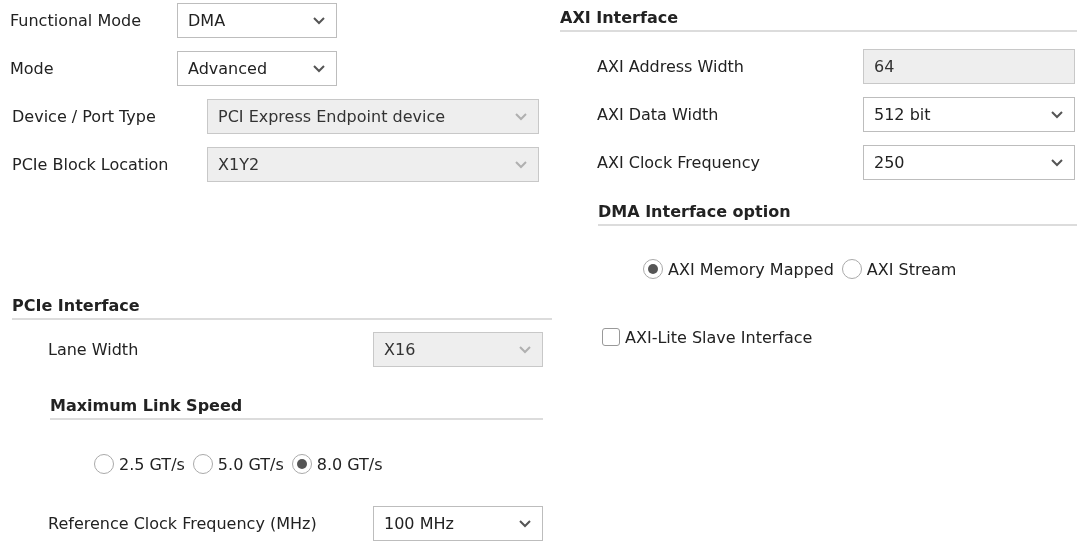 This screenshot has height=544, width=1077. Describe the element at coordinates (91, 164) in the screenshot. I see `field-label: PCIe Block Location` at that location.